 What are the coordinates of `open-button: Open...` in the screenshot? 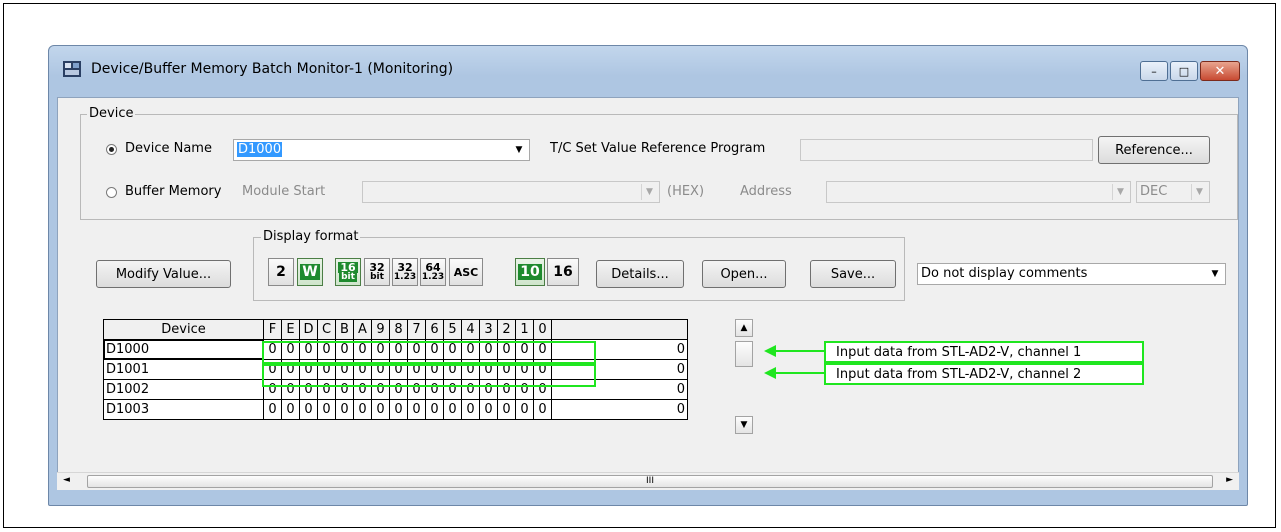 It's located at (744, 274).